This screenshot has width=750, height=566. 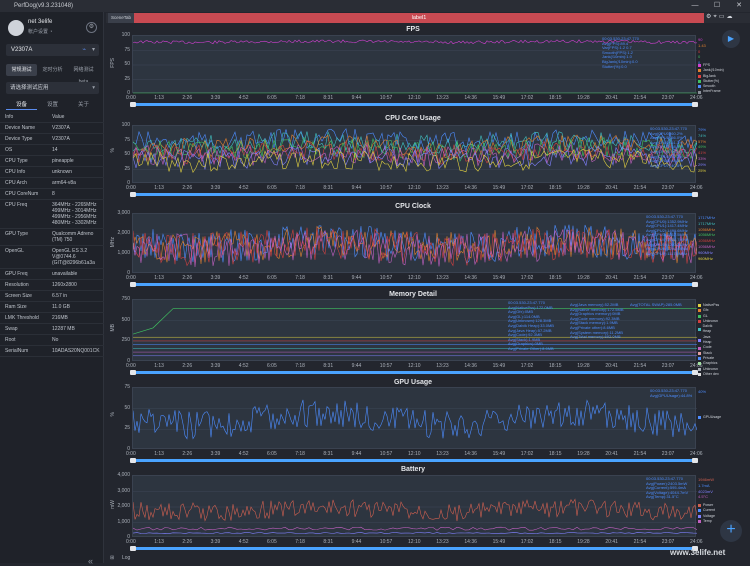 I want to click on x-tick-label: 1:13, so click(x=159, y=366).